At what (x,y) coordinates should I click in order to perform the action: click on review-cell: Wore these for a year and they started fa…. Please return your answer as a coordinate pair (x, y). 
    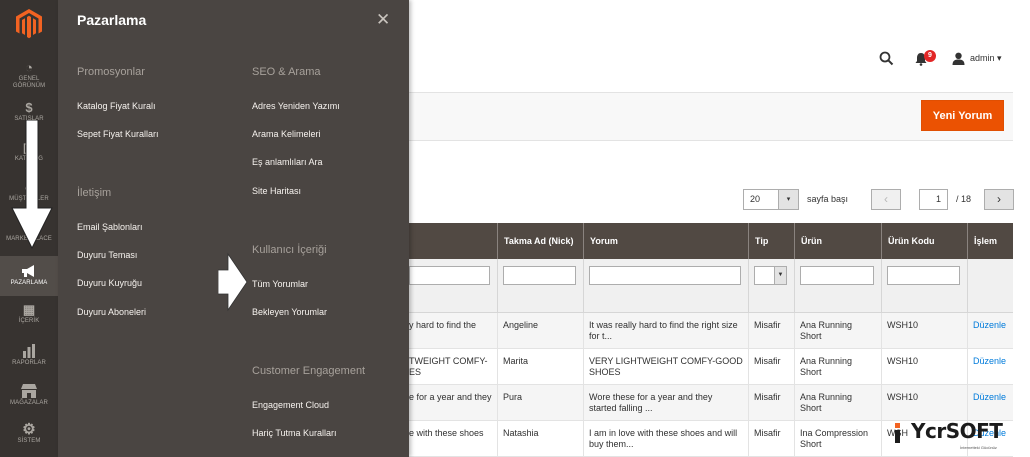
    Looking at the image, I should click on (651, 402).